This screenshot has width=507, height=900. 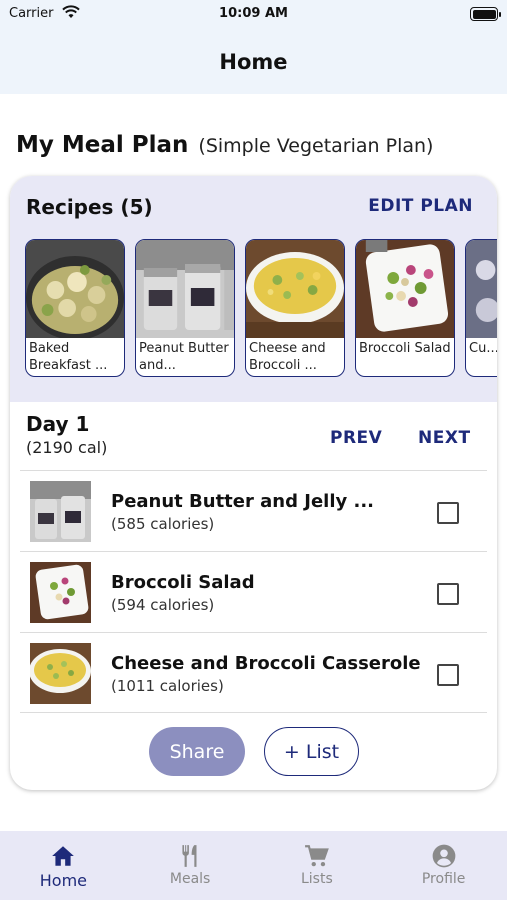 What do you see at coordinates (67, 447) in the screenshot?
I see `day-calories: (2190 cal)` at bounding box center [67, 447].